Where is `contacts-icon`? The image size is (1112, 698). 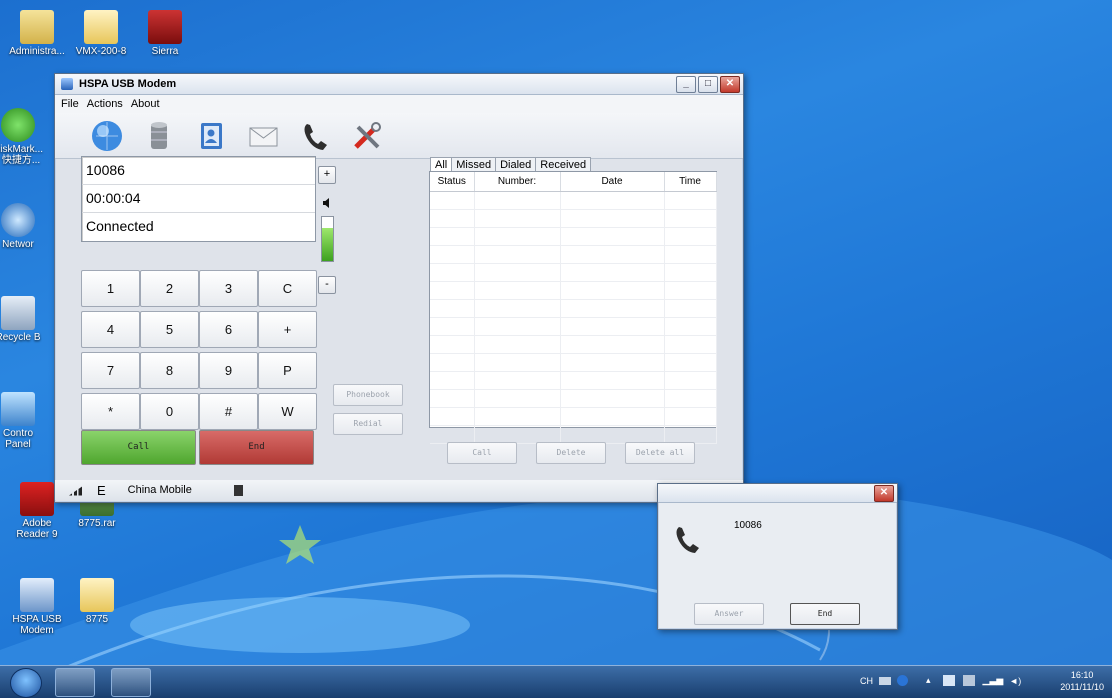
contacts-icon is located at coordinates (211, 136).